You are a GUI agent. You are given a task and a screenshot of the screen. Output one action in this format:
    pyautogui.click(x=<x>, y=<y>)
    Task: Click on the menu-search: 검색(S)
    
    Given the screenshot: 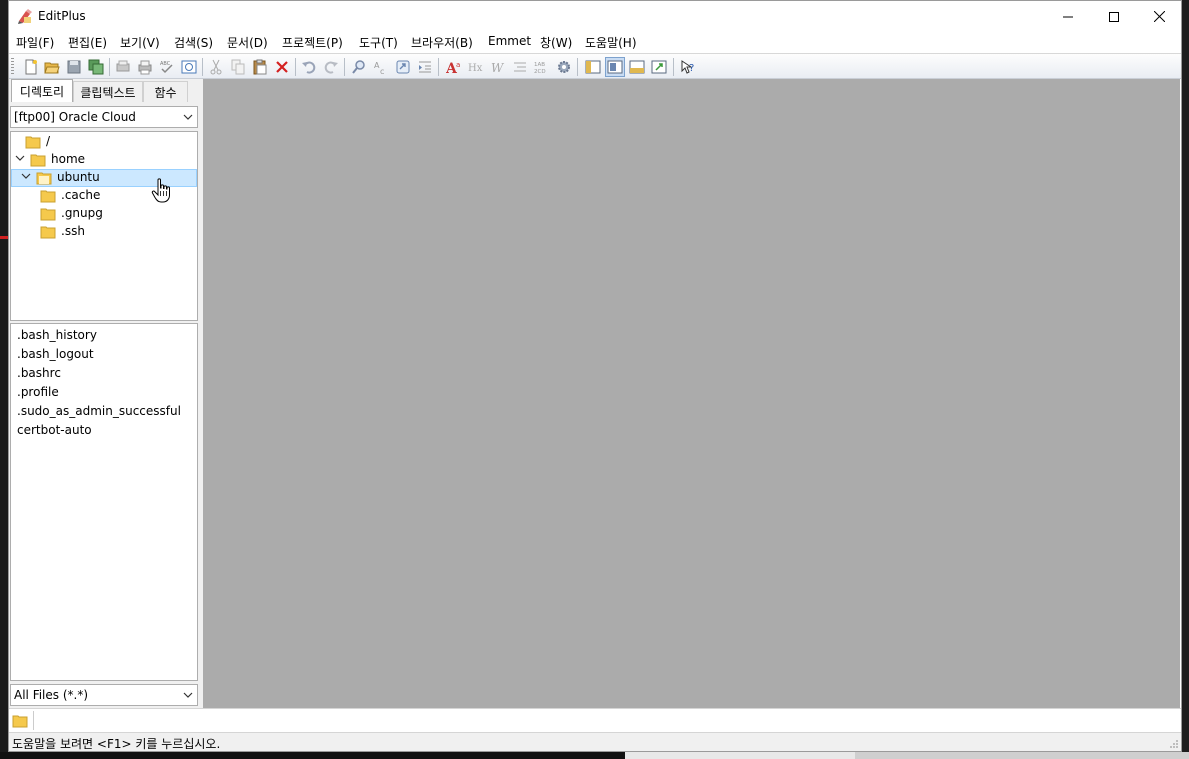 What is the action you would take?
    pyautogui.click(x=193, y=42)
    